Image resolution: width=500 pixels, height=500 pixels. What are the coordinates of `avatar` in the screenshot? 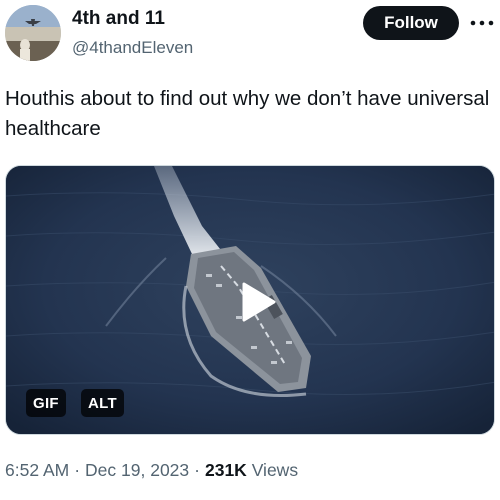 It's located at (33, 33).